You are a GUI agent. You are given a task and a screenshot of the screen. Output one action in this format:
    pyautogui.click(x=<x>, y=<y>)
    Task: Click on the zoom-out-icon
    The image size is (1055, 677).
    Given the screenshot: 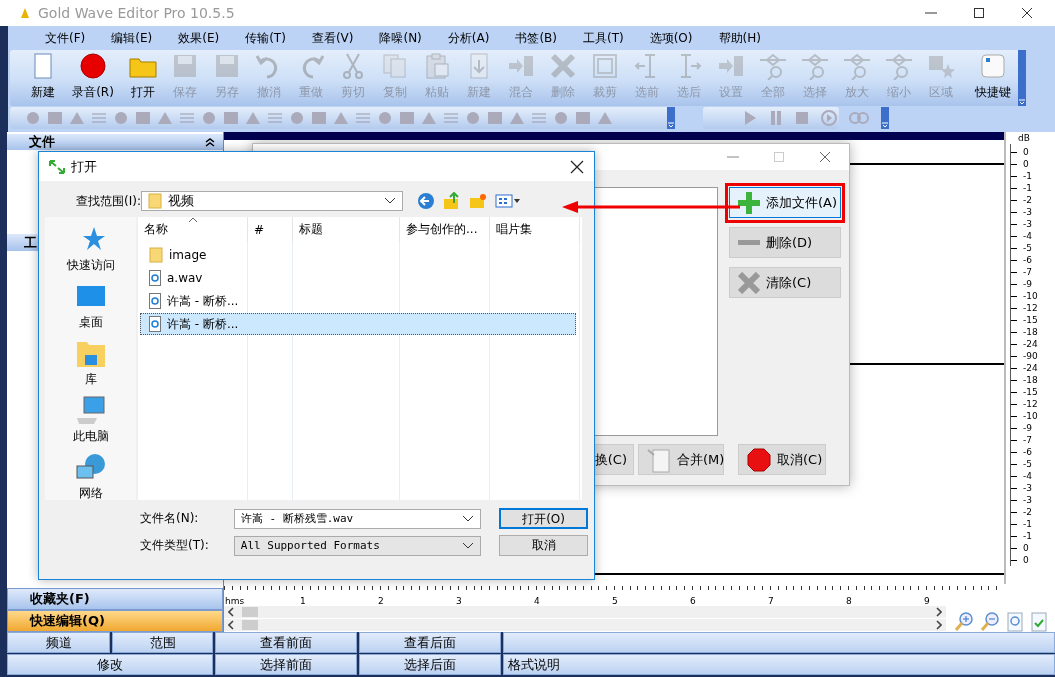 What is the action you would take?
    pyautogui.click(x=990, y=622)
    